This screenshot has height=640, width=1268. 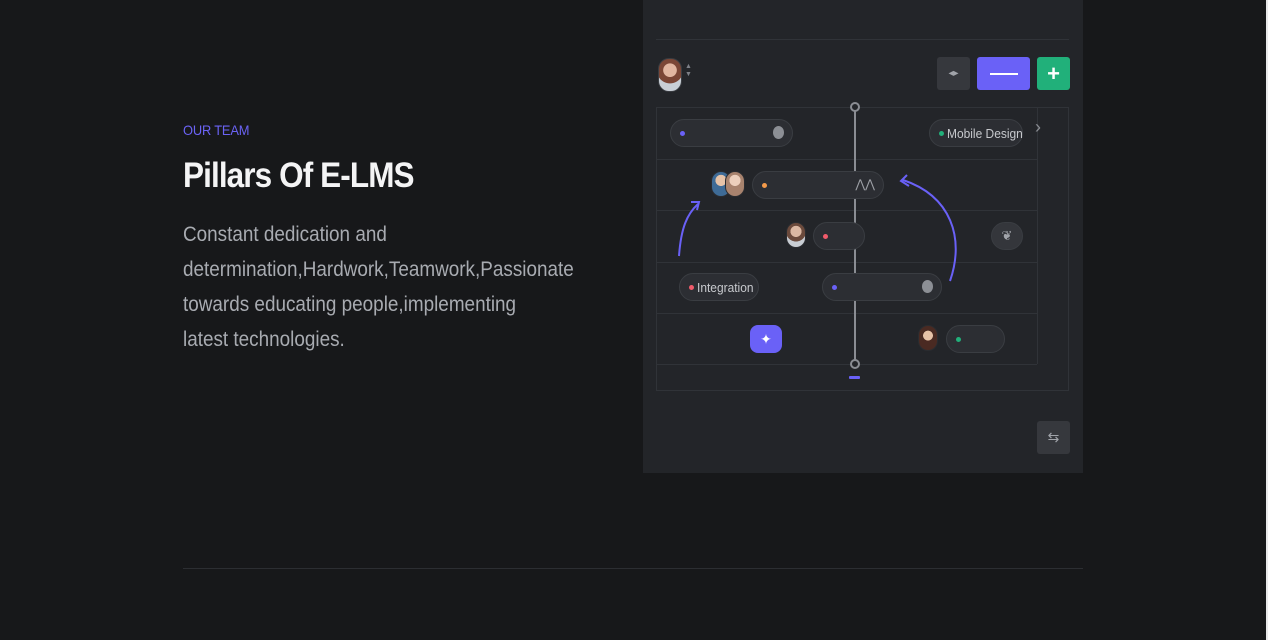 I want to click on dependency-arrow-right, so click(x=929, y=230).